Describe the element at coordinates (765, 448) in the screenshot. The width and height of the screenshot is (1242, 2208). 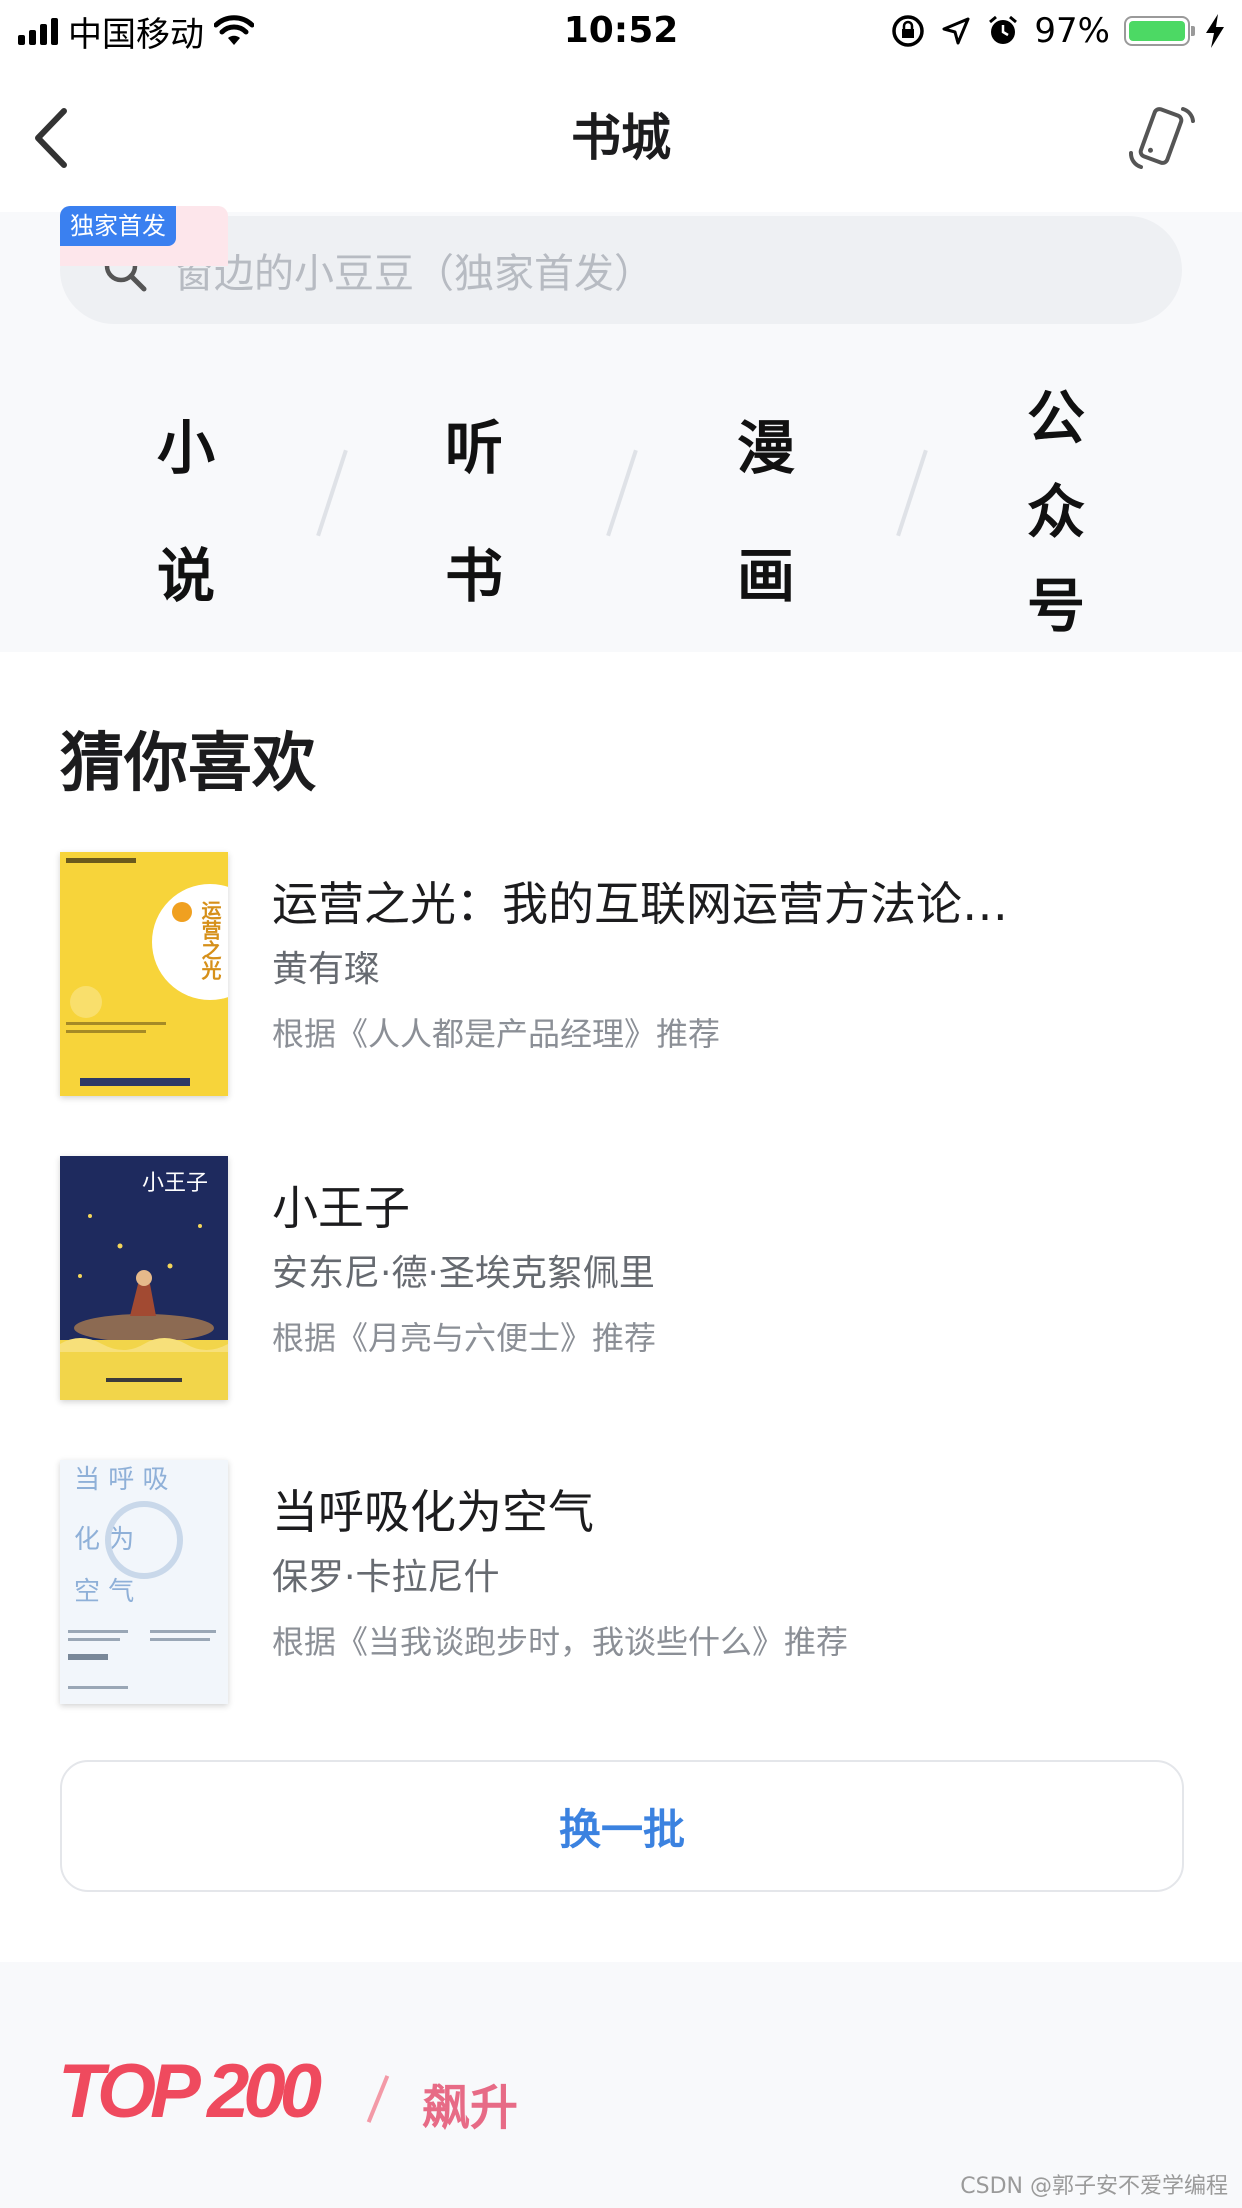
I see `category-char: 漫` at that location.